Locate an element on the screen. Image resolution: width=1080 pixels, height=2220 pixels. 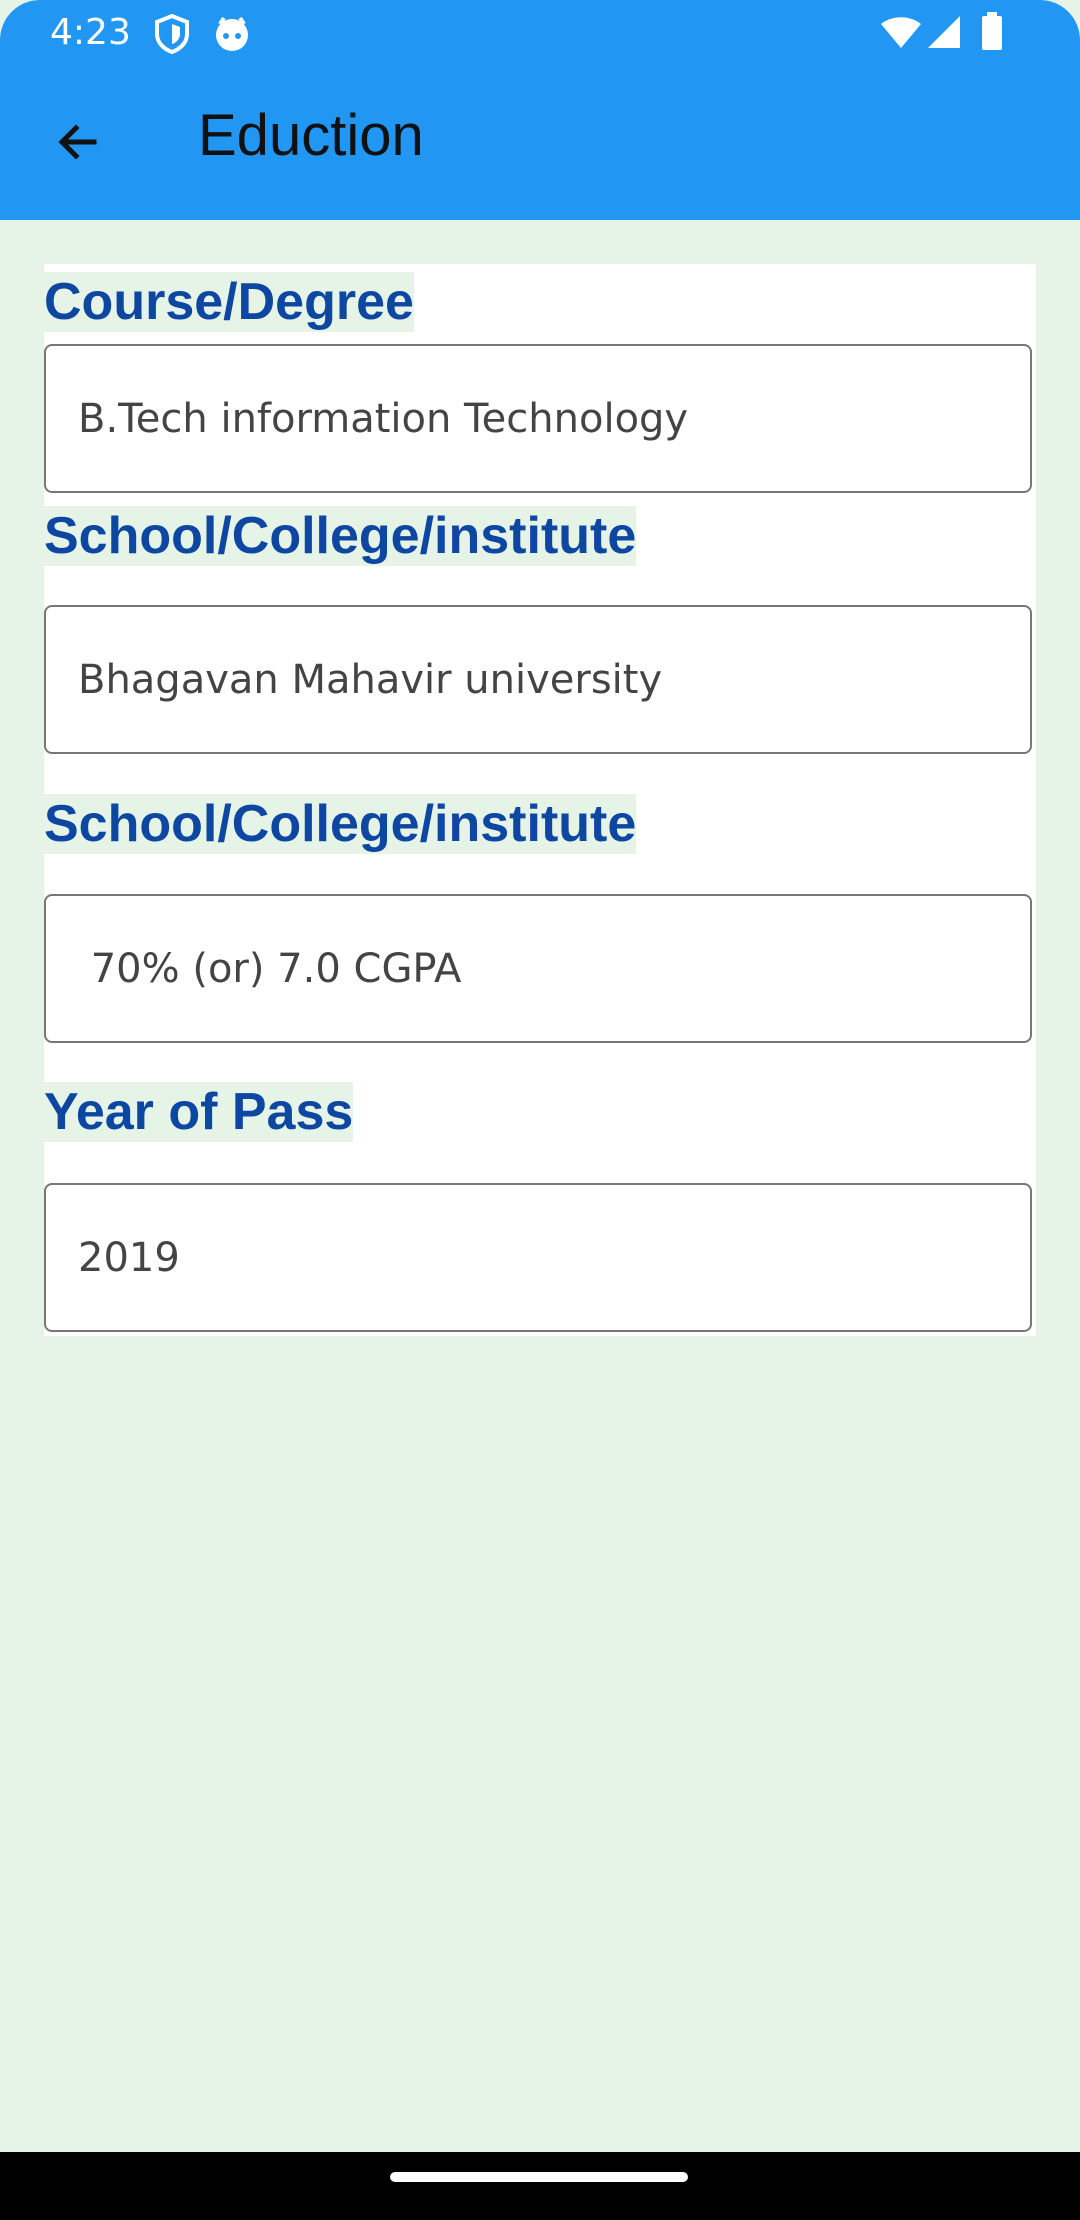
signal-icon is located at coordinates (944, 34).